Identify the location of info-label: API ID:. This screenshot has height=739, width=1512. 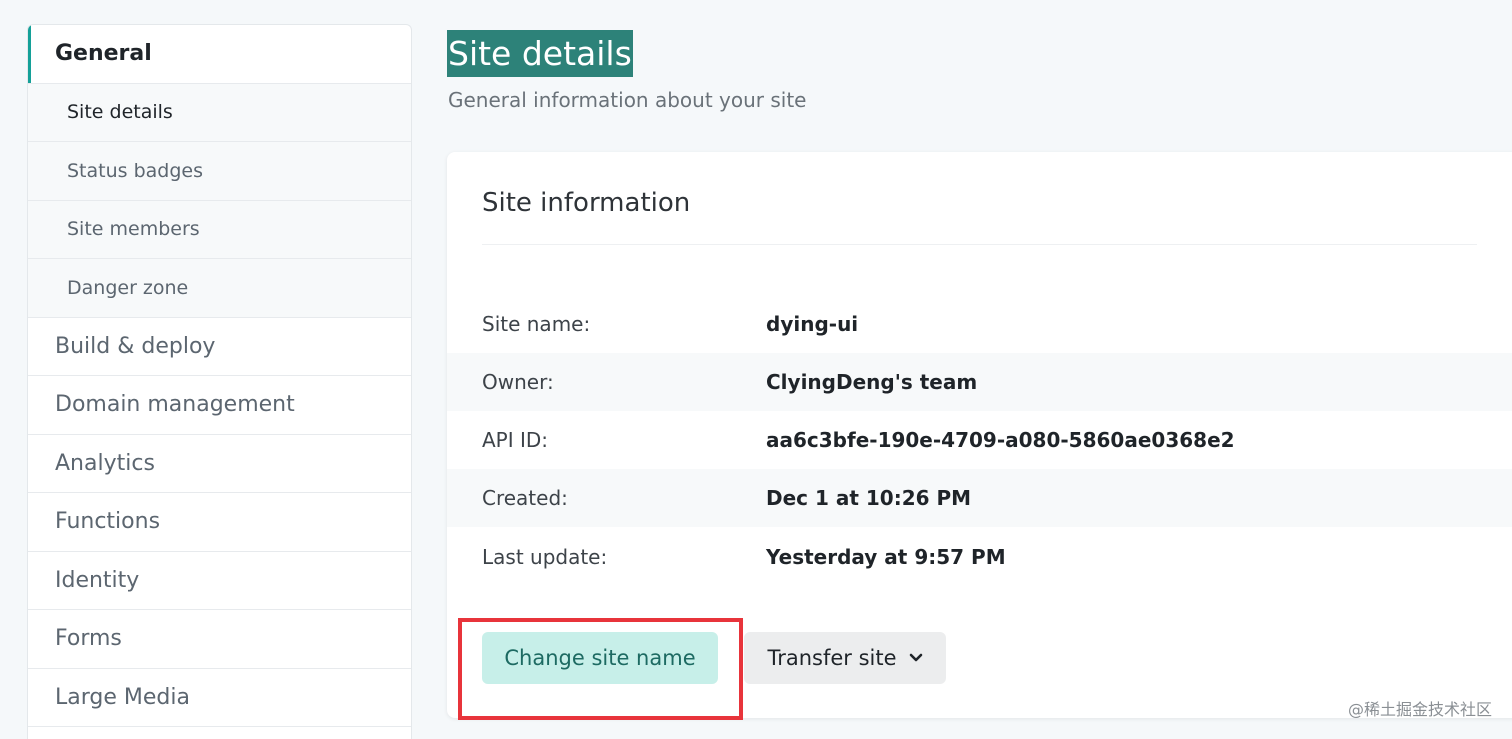
(515, 440).